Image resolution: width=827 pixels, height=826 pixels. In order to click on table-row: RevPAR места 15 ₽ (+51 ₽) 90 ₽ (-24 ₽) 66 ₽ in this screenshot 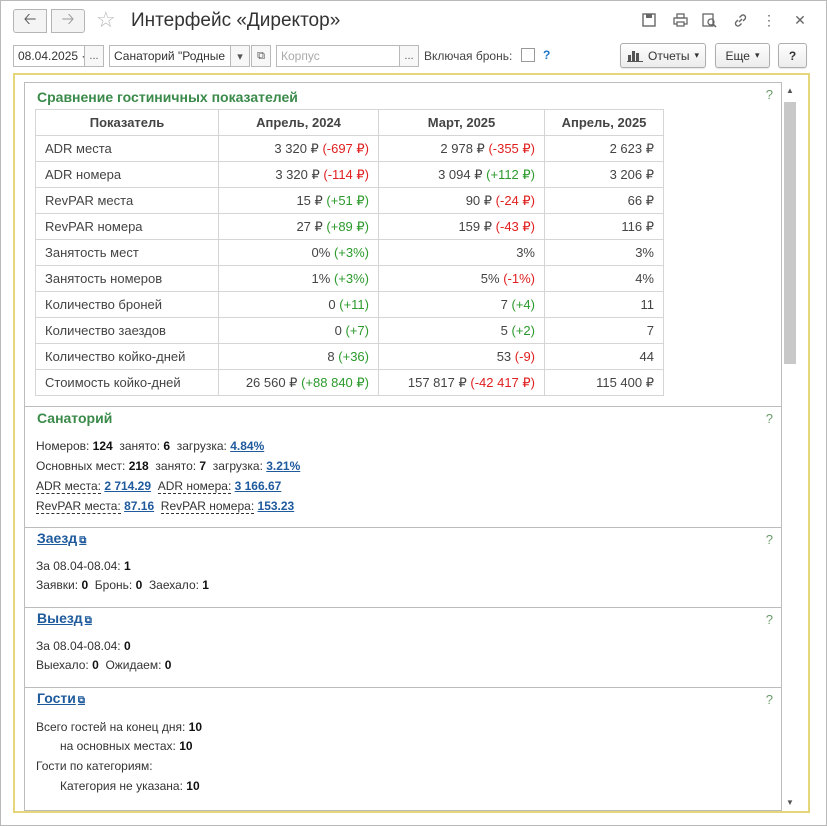, I will do `click(349, 200)`.